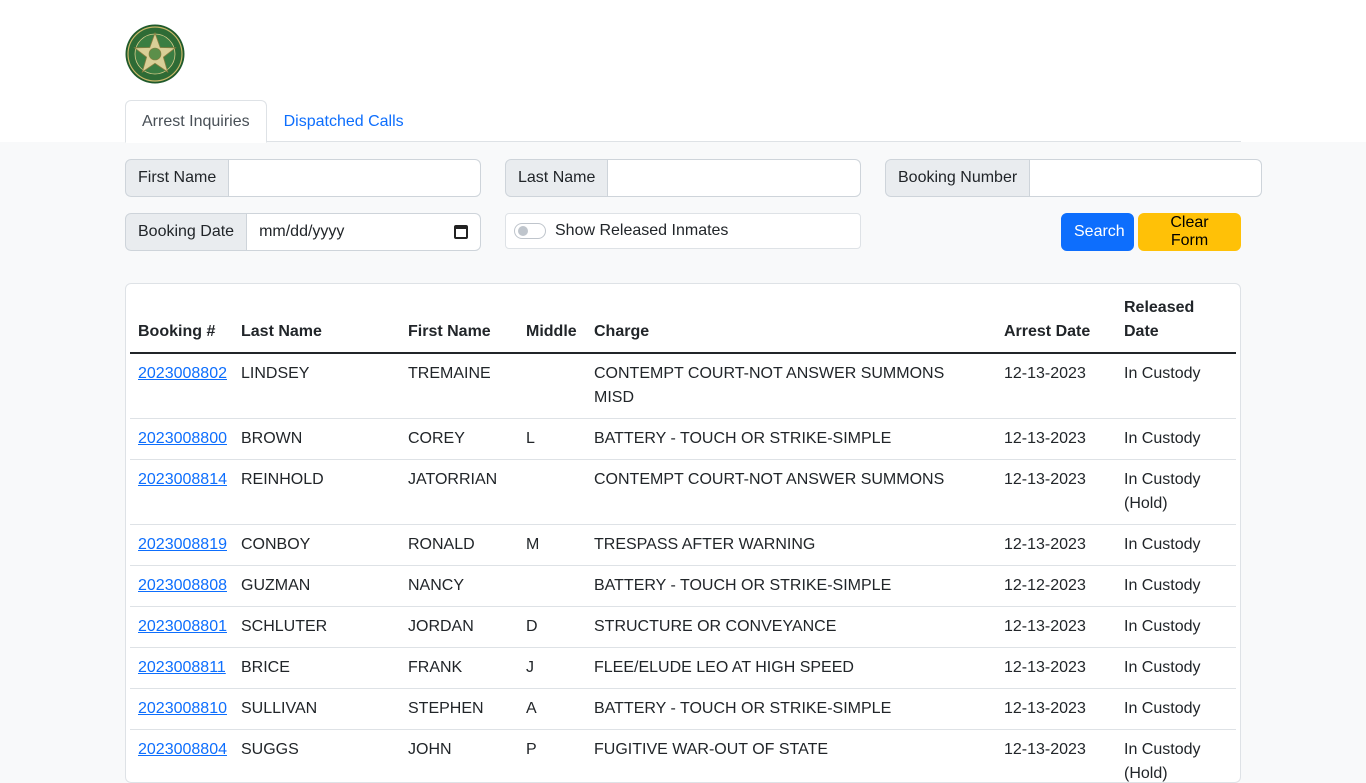 The image size is (1366, 783). Describe the element at coordinates (530, 231) in the screenshot. I see `show-released-switch` at that location.